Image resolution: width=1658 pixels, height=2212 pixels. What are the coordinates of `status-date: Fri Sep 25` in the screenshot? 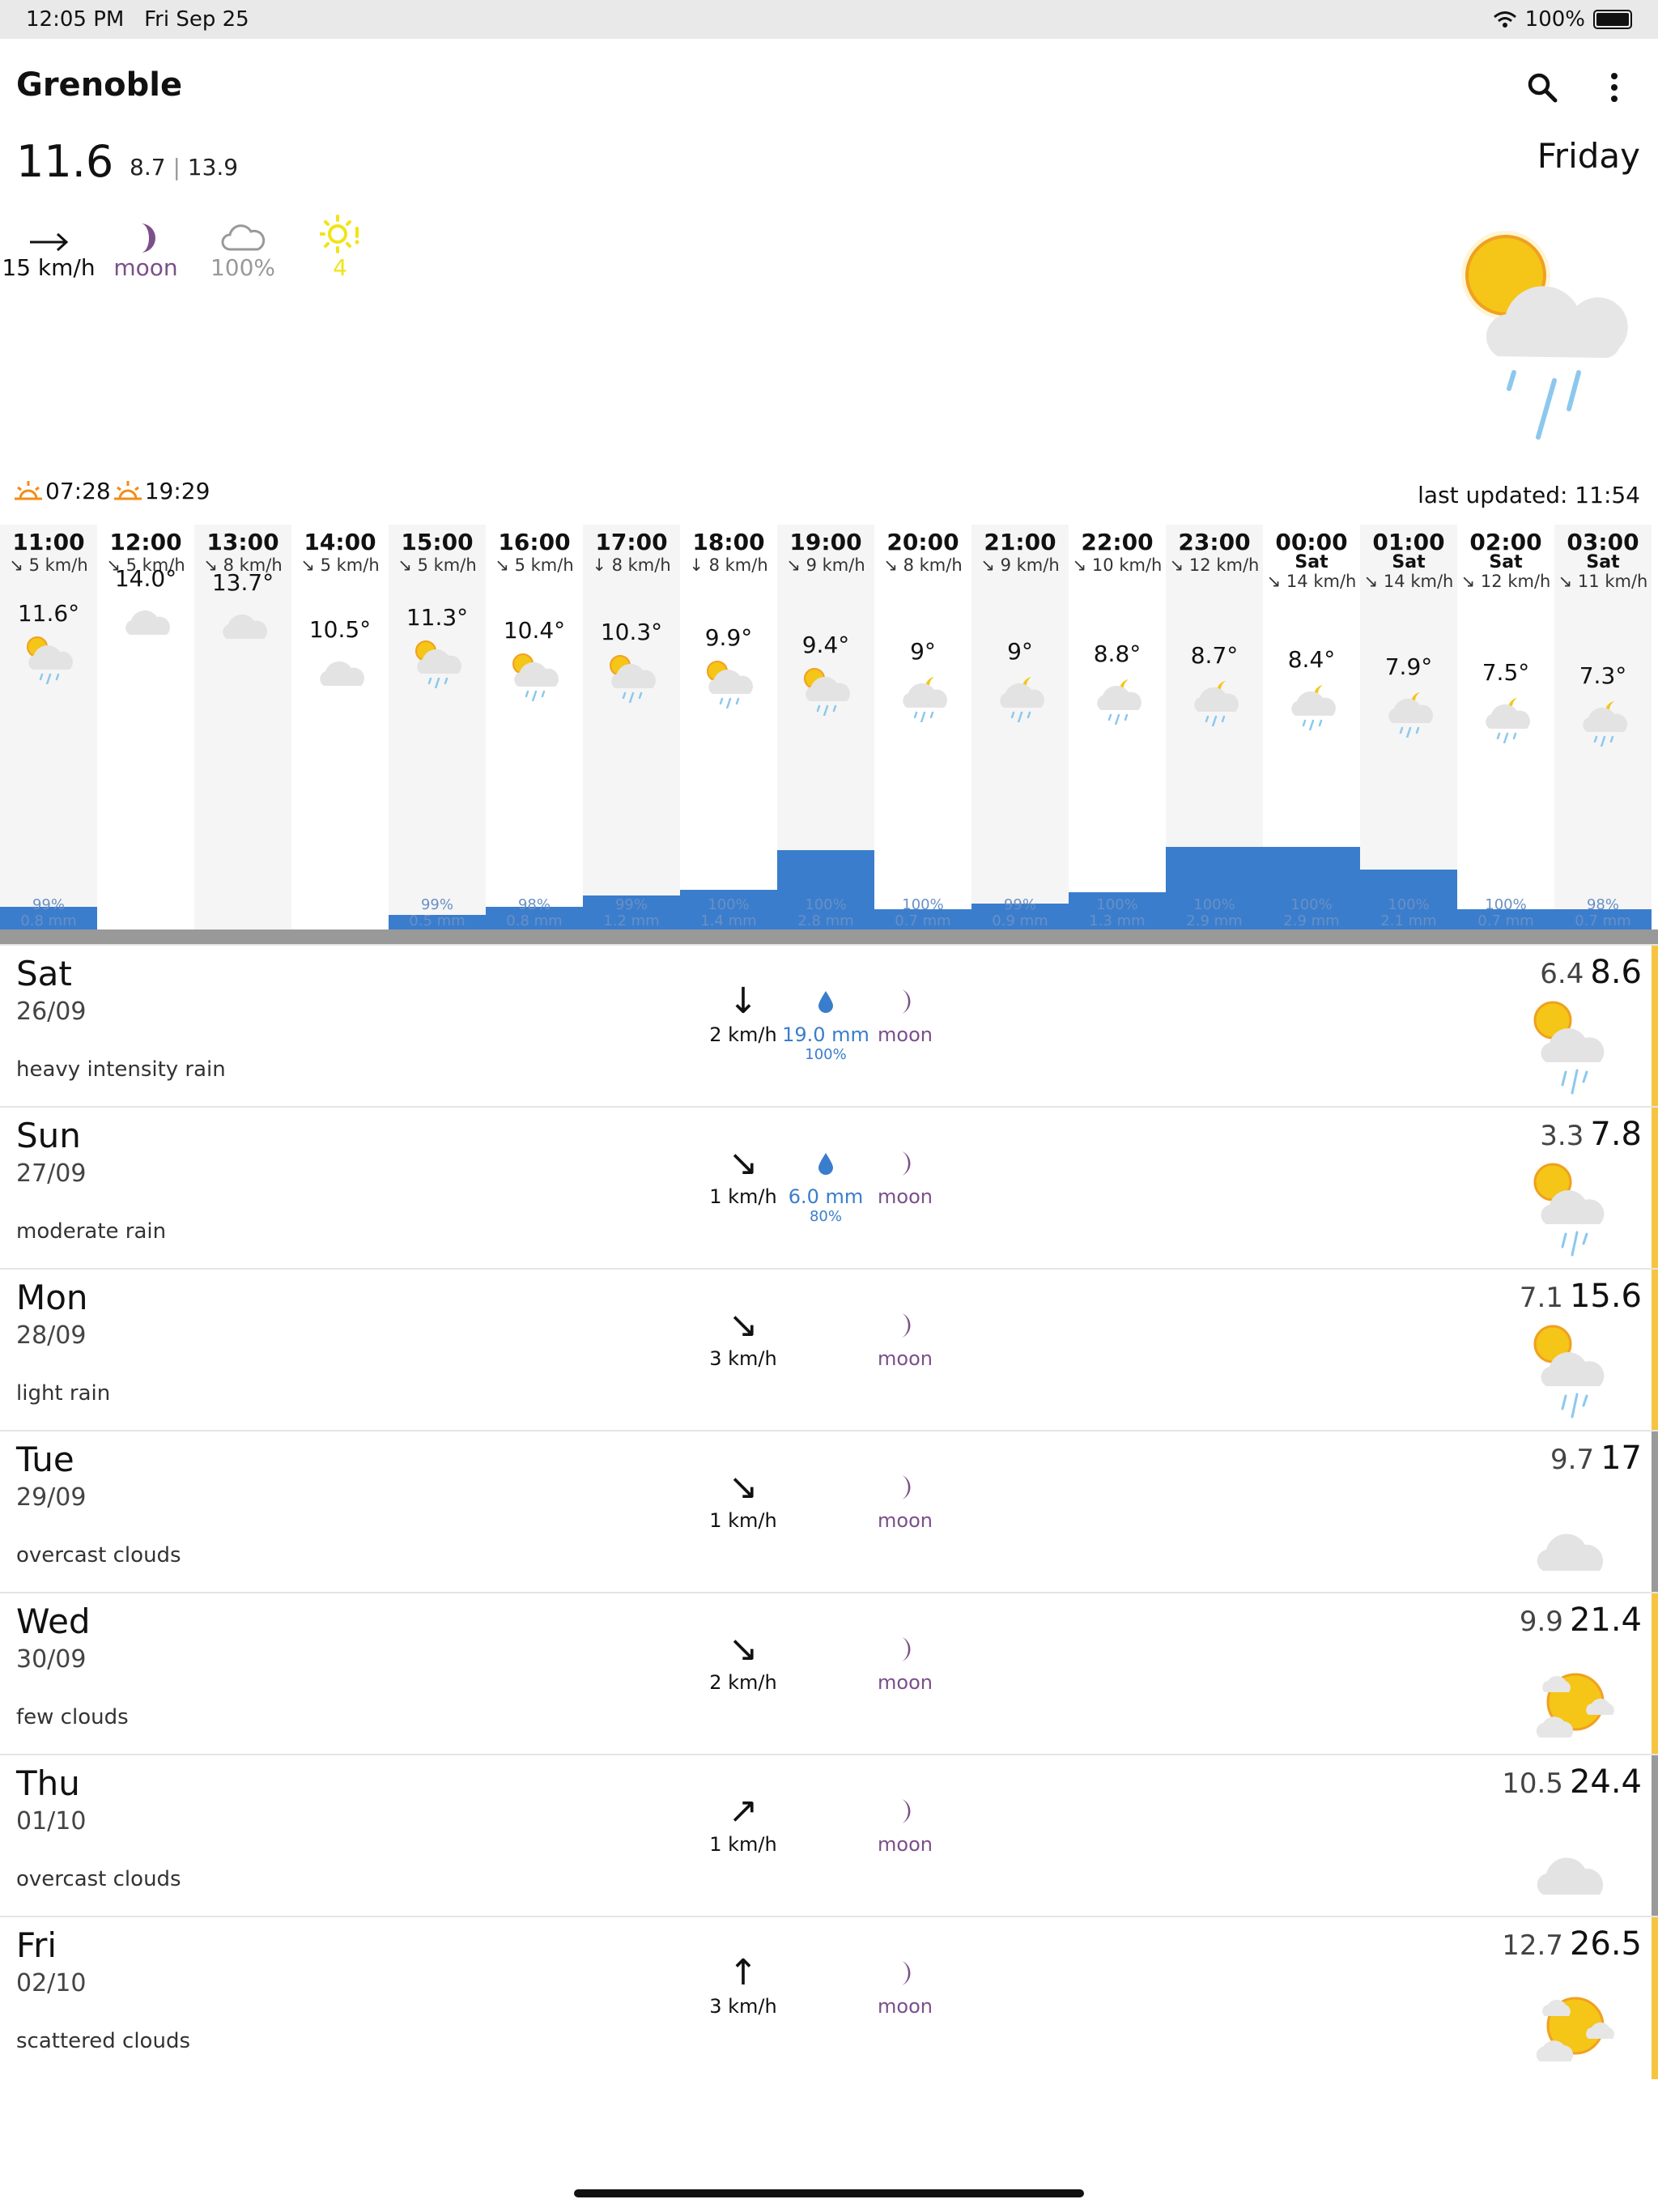 It's located at (196, 19).